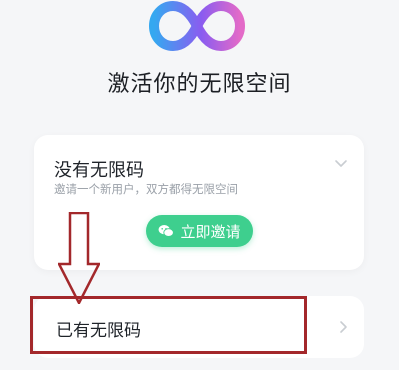  I want to click on down-arrow-outline-icon, so click(79, 258).